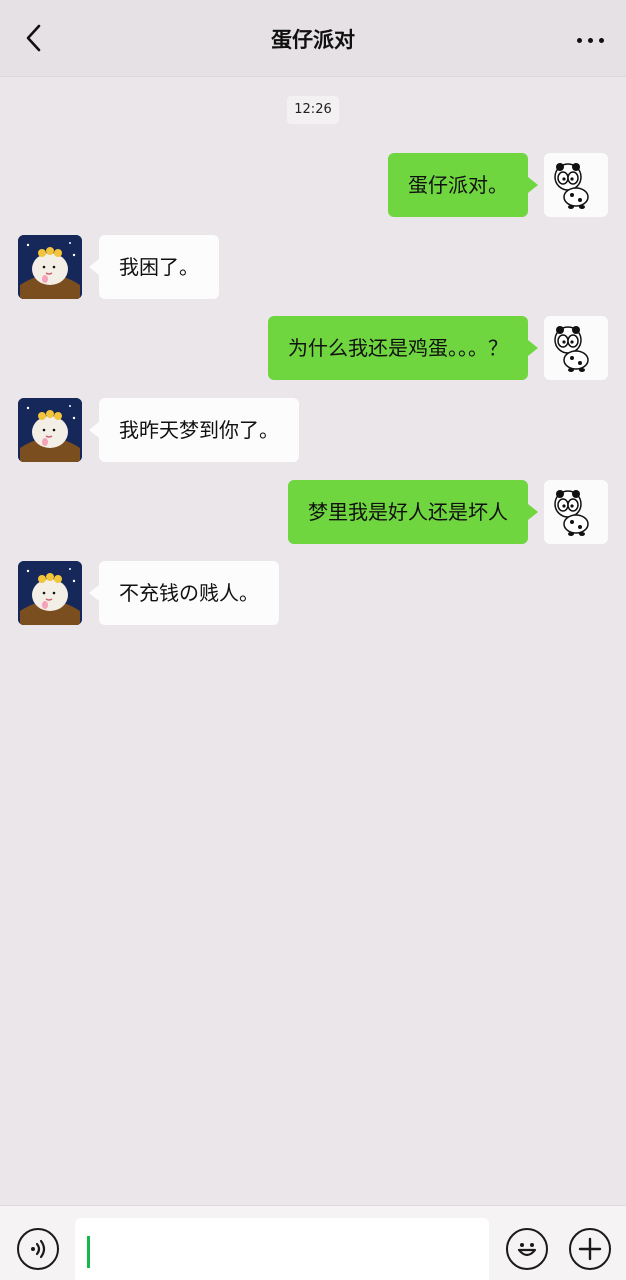 The image size is (626, 1280). Describe the element at coordinates (579, 40) in the screenshot. I see `more-horizontal-icon` at that location.